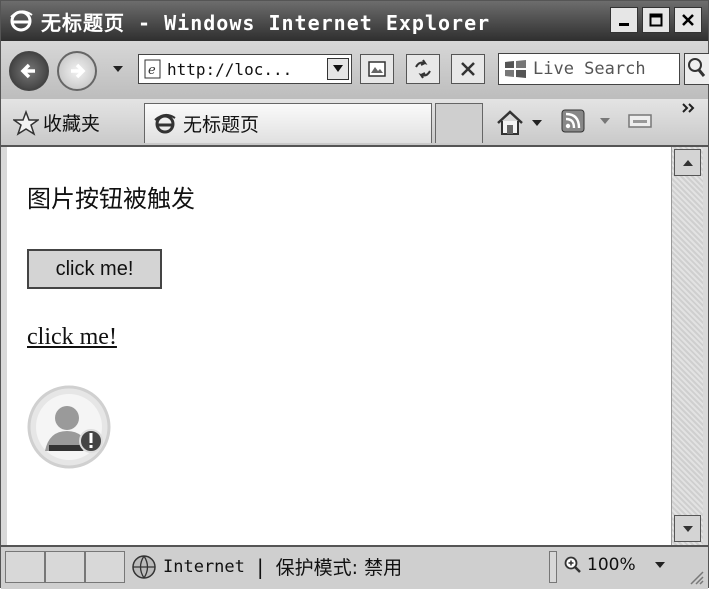 The width and height of the screenshot is (709, 589). What do you see at coordinates (624, 20) in the screenshot?
I see `minimize-button` at bounding box center [624, 20].